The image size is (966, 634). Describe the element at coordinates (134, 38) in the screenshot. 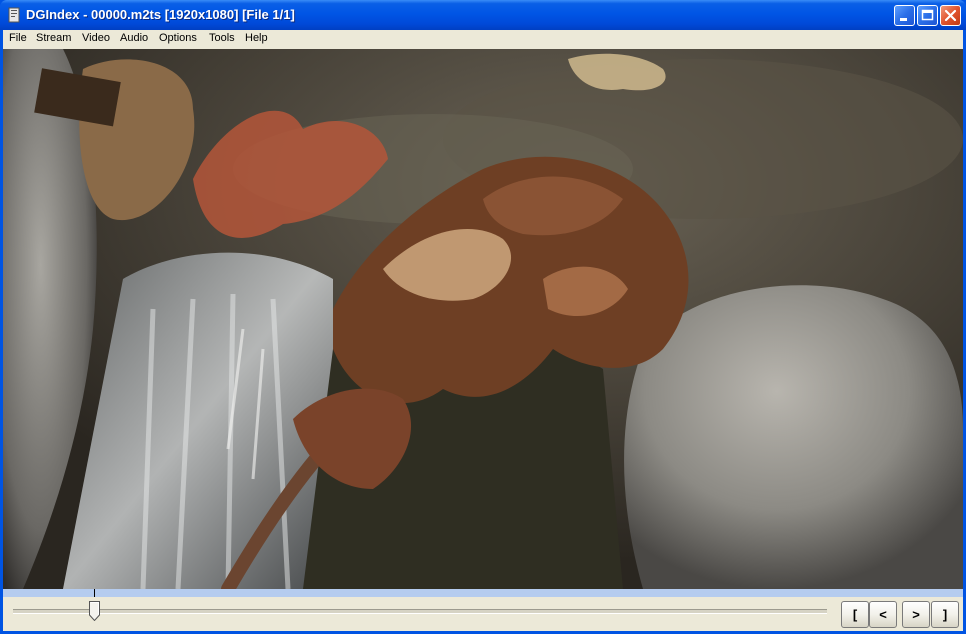

I see `menu-audio: Audio` at that location.